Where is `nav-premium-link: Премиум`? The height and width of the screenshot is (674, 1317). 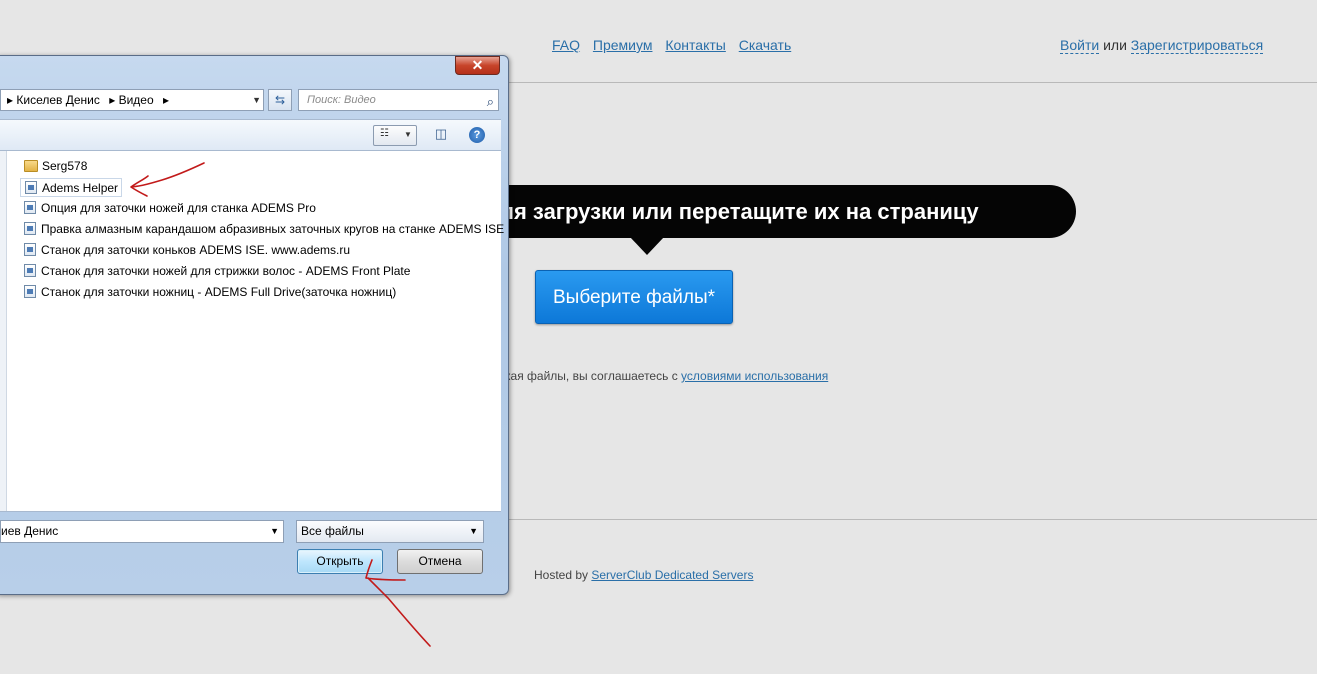
nav-premium-link: Премиум is located at coordinates (623, 45).